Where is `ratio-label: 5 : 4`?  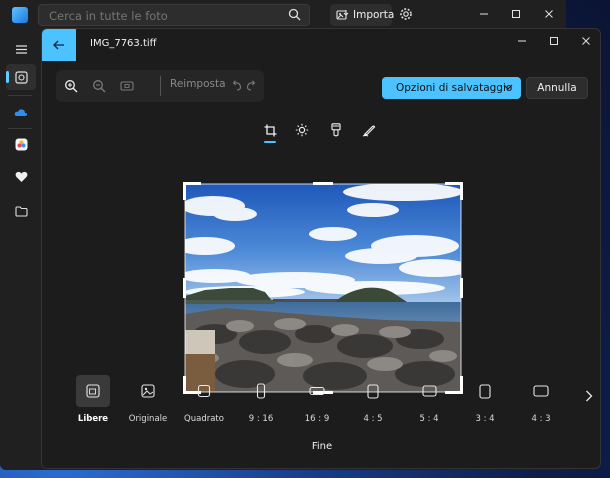 ratio-label: 5 : 4 is located at coordinates (429, 419).